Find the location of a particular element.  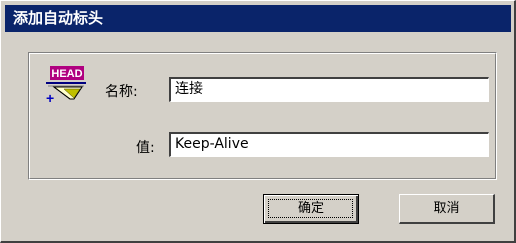

value-label: 值: is located at coordinates (145, 148).